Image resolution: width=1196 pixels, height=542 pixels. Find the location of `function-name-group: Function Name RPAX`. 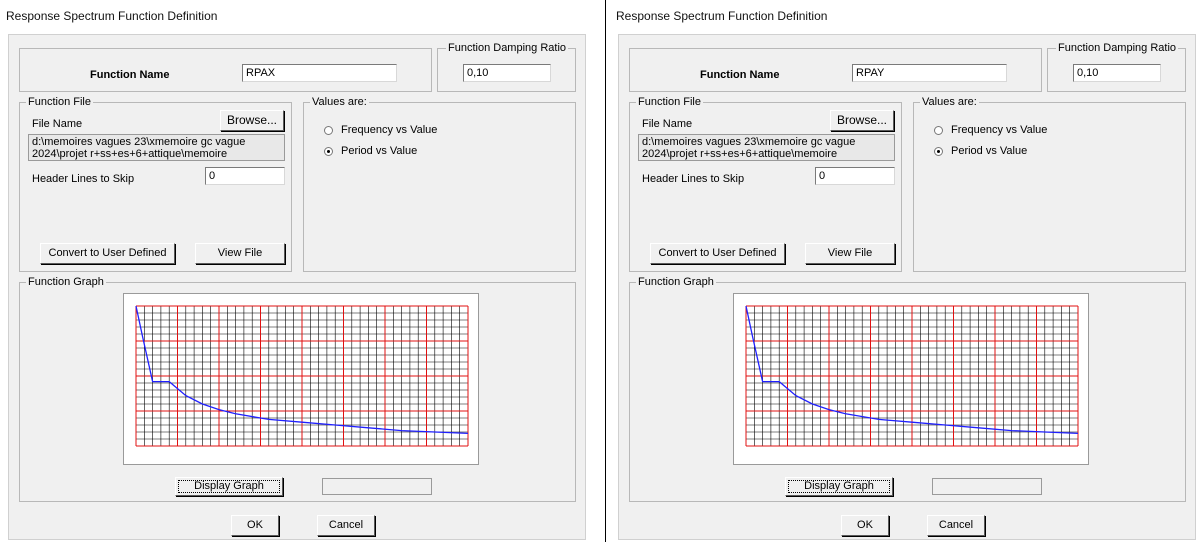

function-name-group: Function Name RPAX is located at coordinates (225, 70).